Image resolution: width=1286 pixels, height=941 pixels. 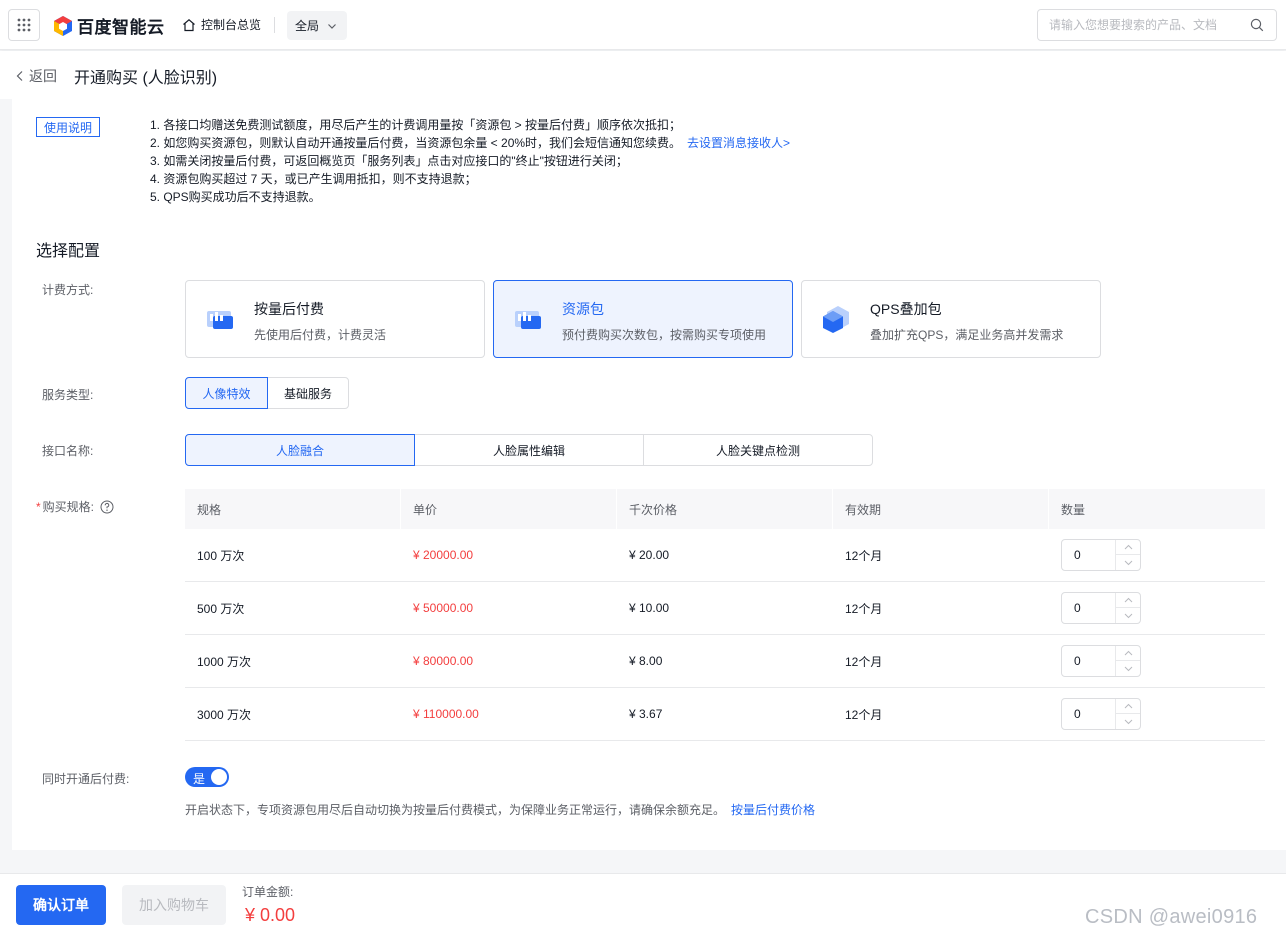 What do you see at coordinates (199, 779) in the screenshot?
I see `toggle-label: 是` at bounding box center [199, 779].